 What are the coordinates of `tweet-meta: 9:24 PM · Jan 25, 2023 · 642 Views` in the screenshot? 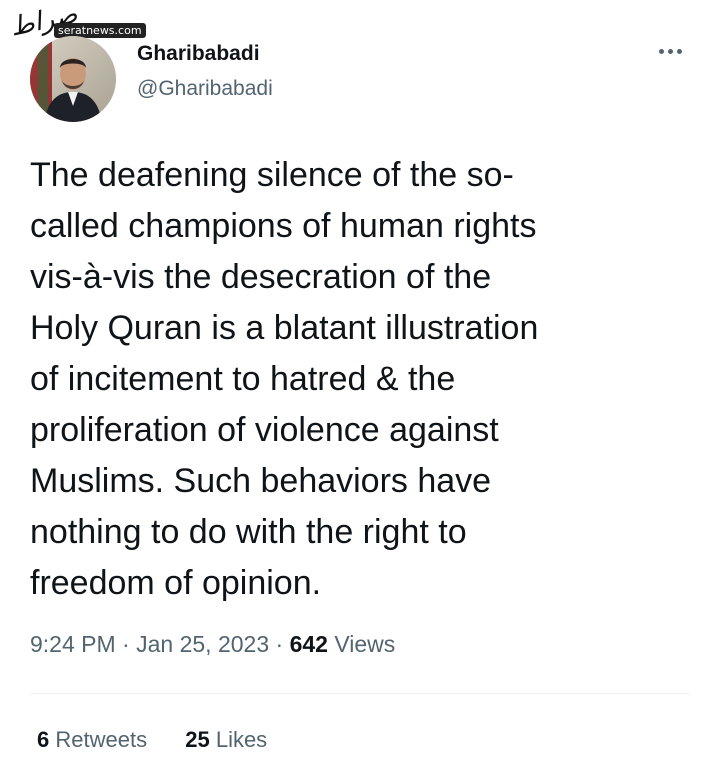 It's located at (212, 644).